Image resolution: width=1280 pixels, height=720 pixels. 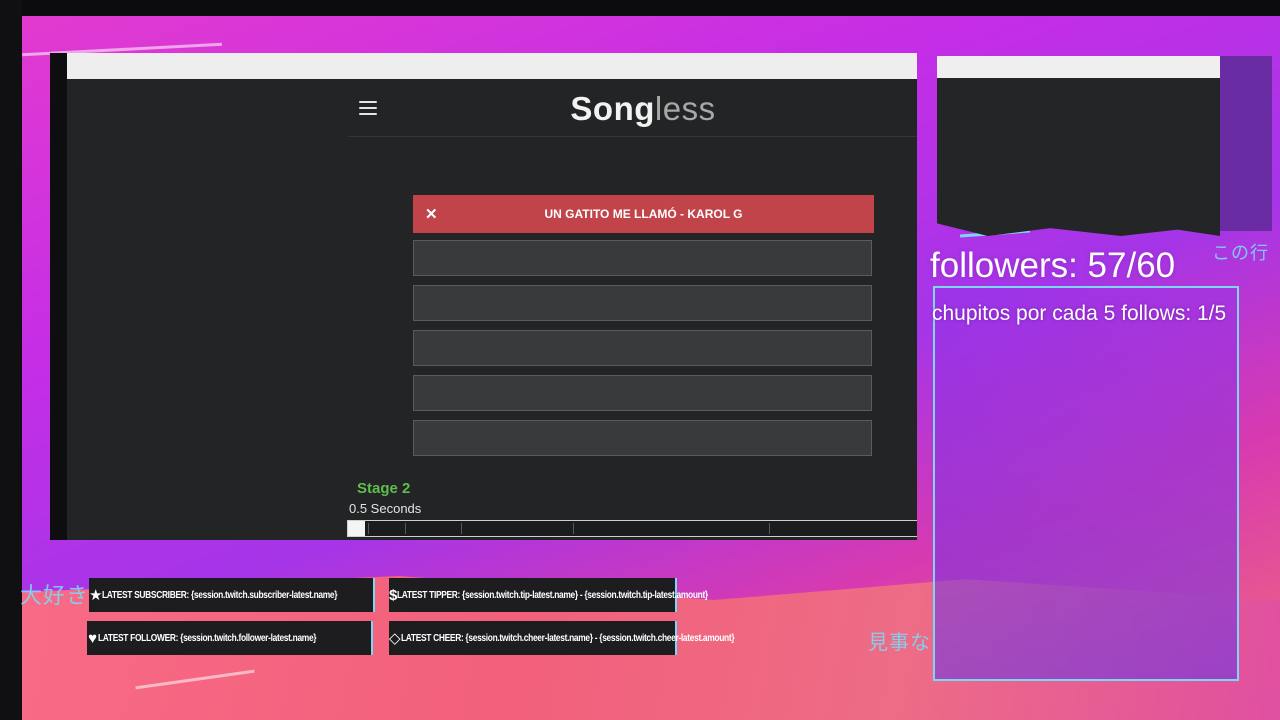 What do you see at coordinates (93, 638) in the screenshot?
I see `heart-icon: ♥` at bounding box center [93, 638].